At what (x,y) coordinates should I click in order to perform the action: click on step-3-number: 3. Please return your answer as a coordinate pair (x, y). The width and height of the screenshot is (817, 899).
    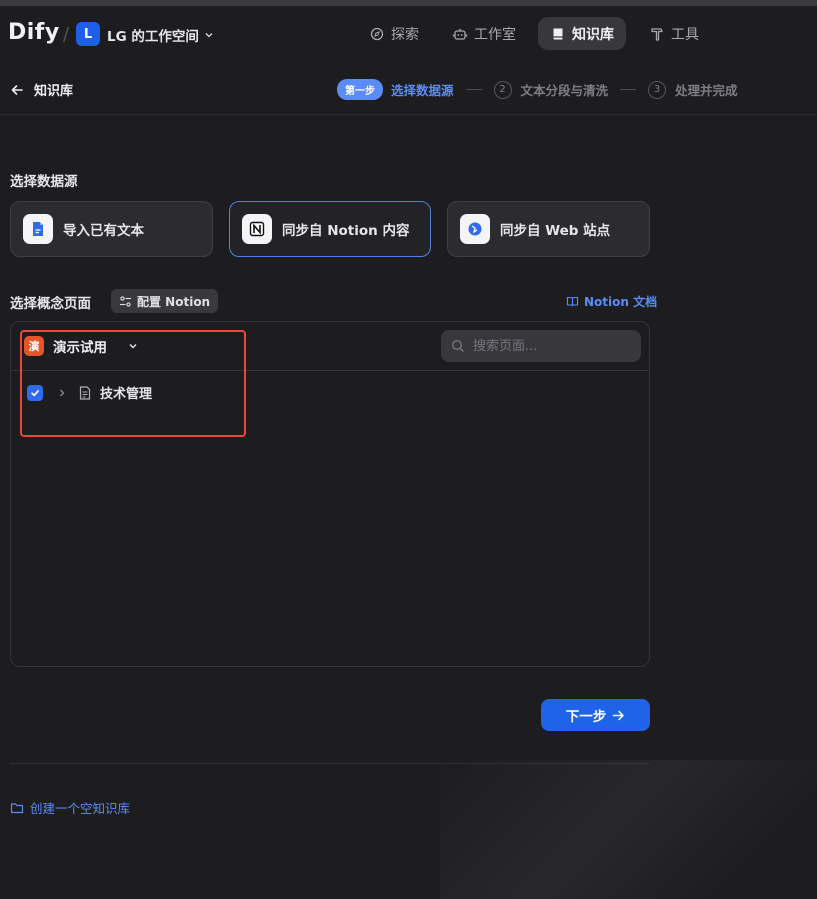
    Looking at the image, I should click on (657, 89).